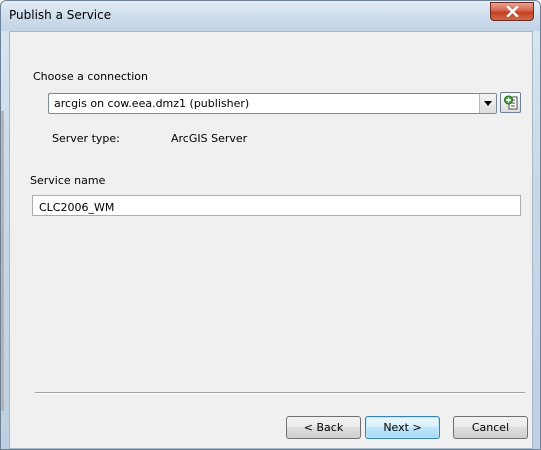  I want to click on next-button-label: Next >, so click(402, 427).